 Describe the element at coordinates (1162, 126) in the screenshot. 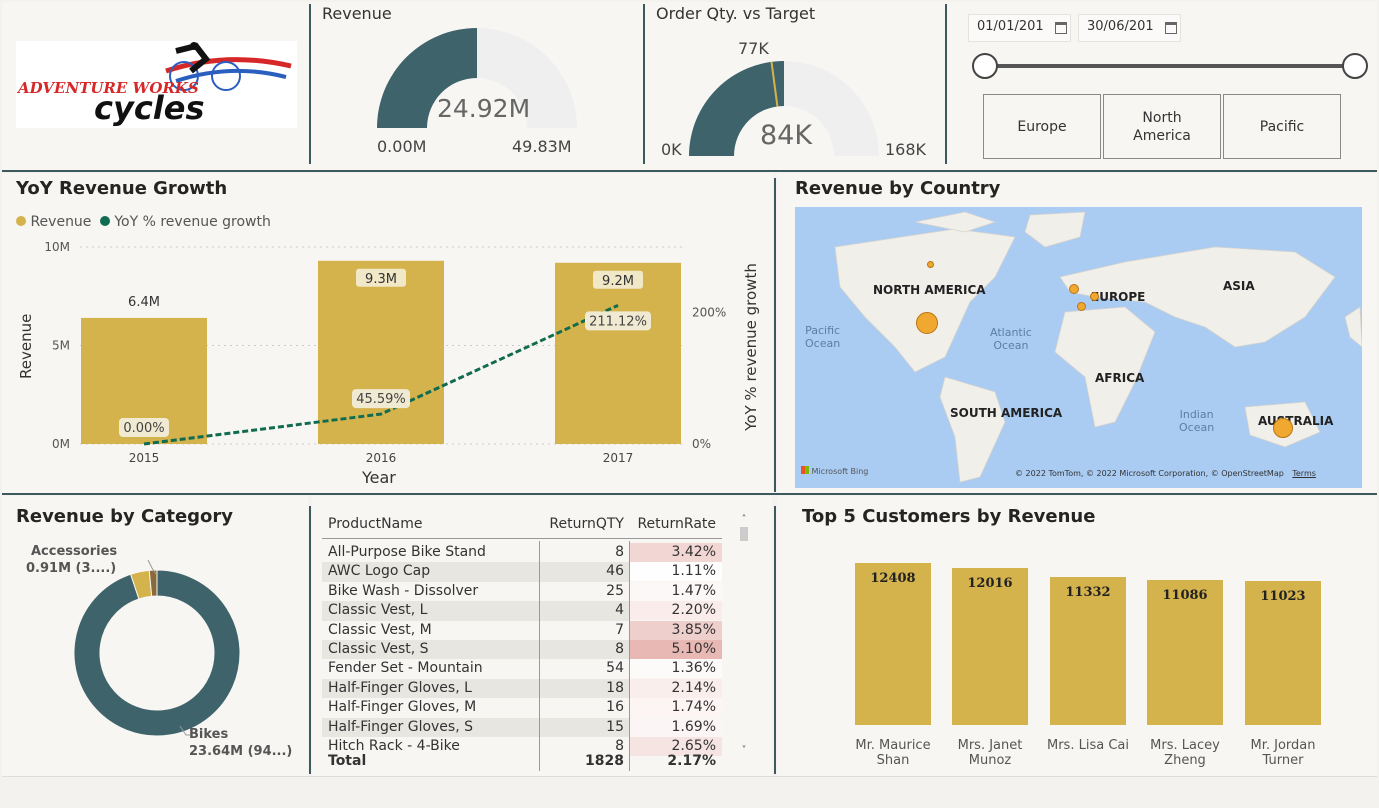

I see `region-button-north-america: North America` at that location.